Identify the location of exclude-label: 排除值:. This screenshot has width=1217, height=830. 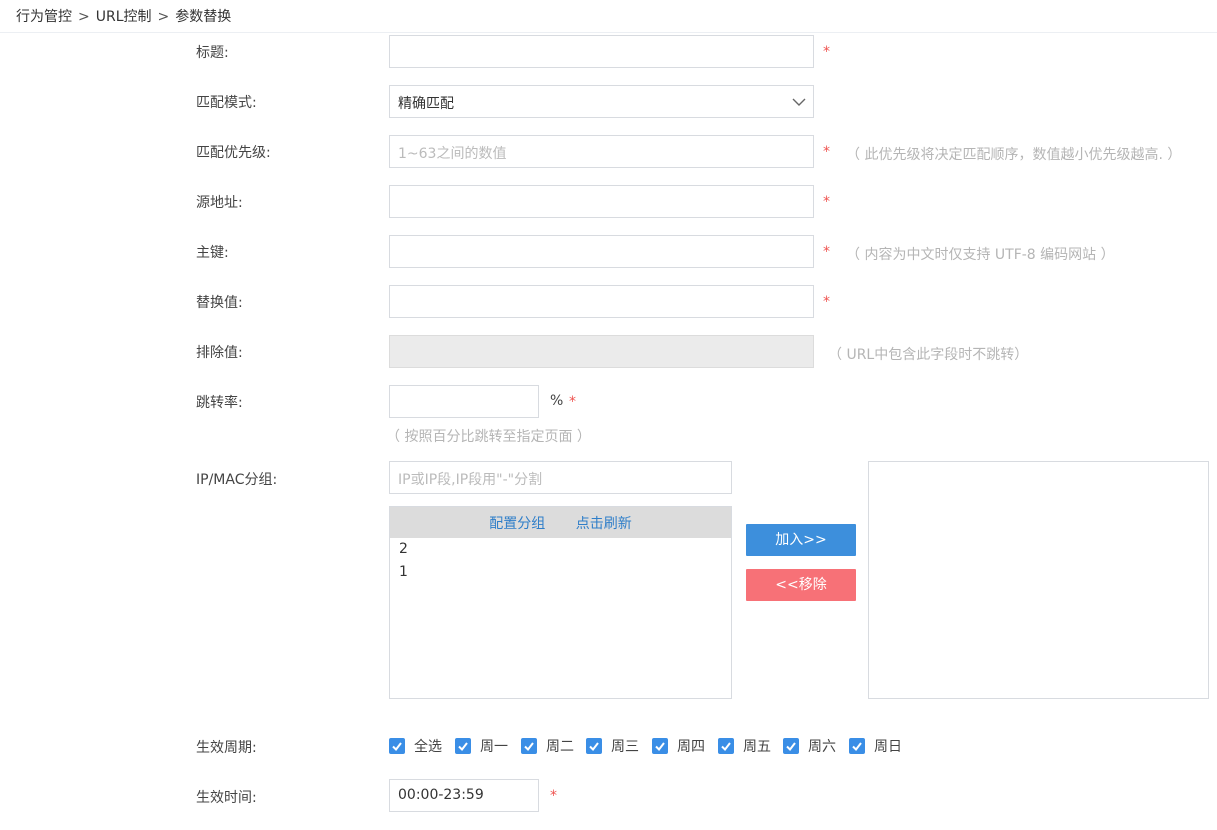
(219, 353).